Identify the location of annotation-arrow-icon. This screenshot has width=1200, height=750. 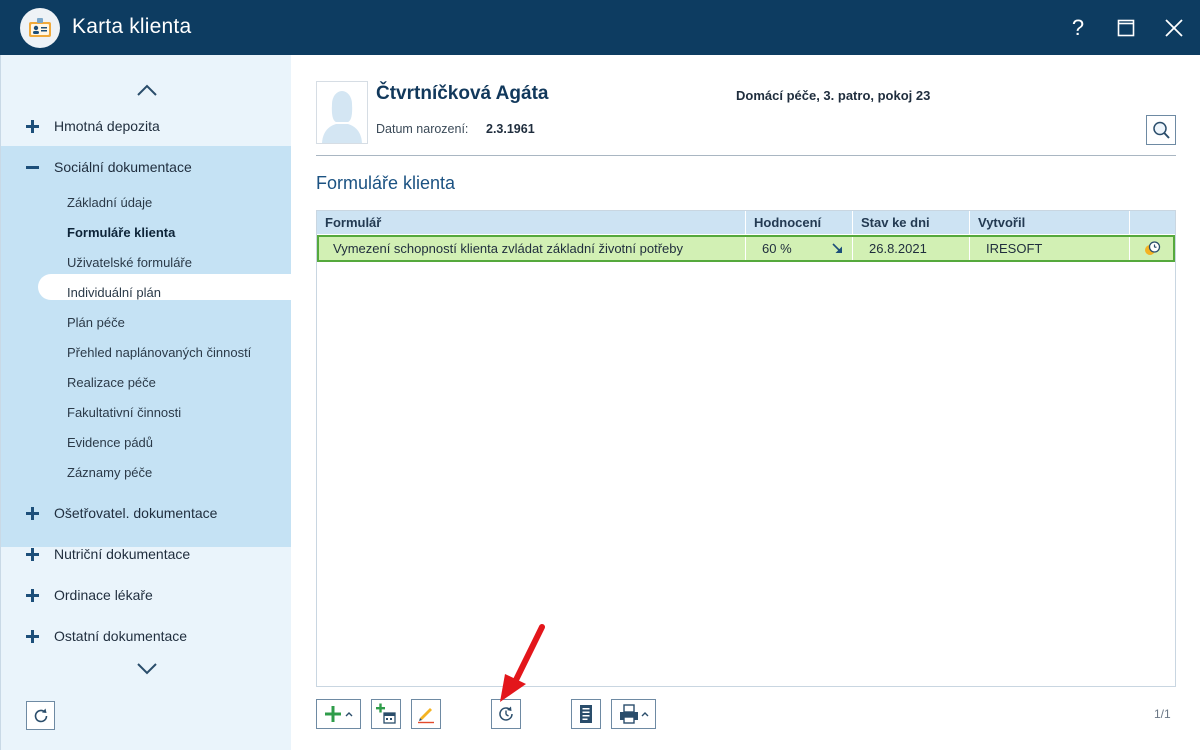
(522, 663).